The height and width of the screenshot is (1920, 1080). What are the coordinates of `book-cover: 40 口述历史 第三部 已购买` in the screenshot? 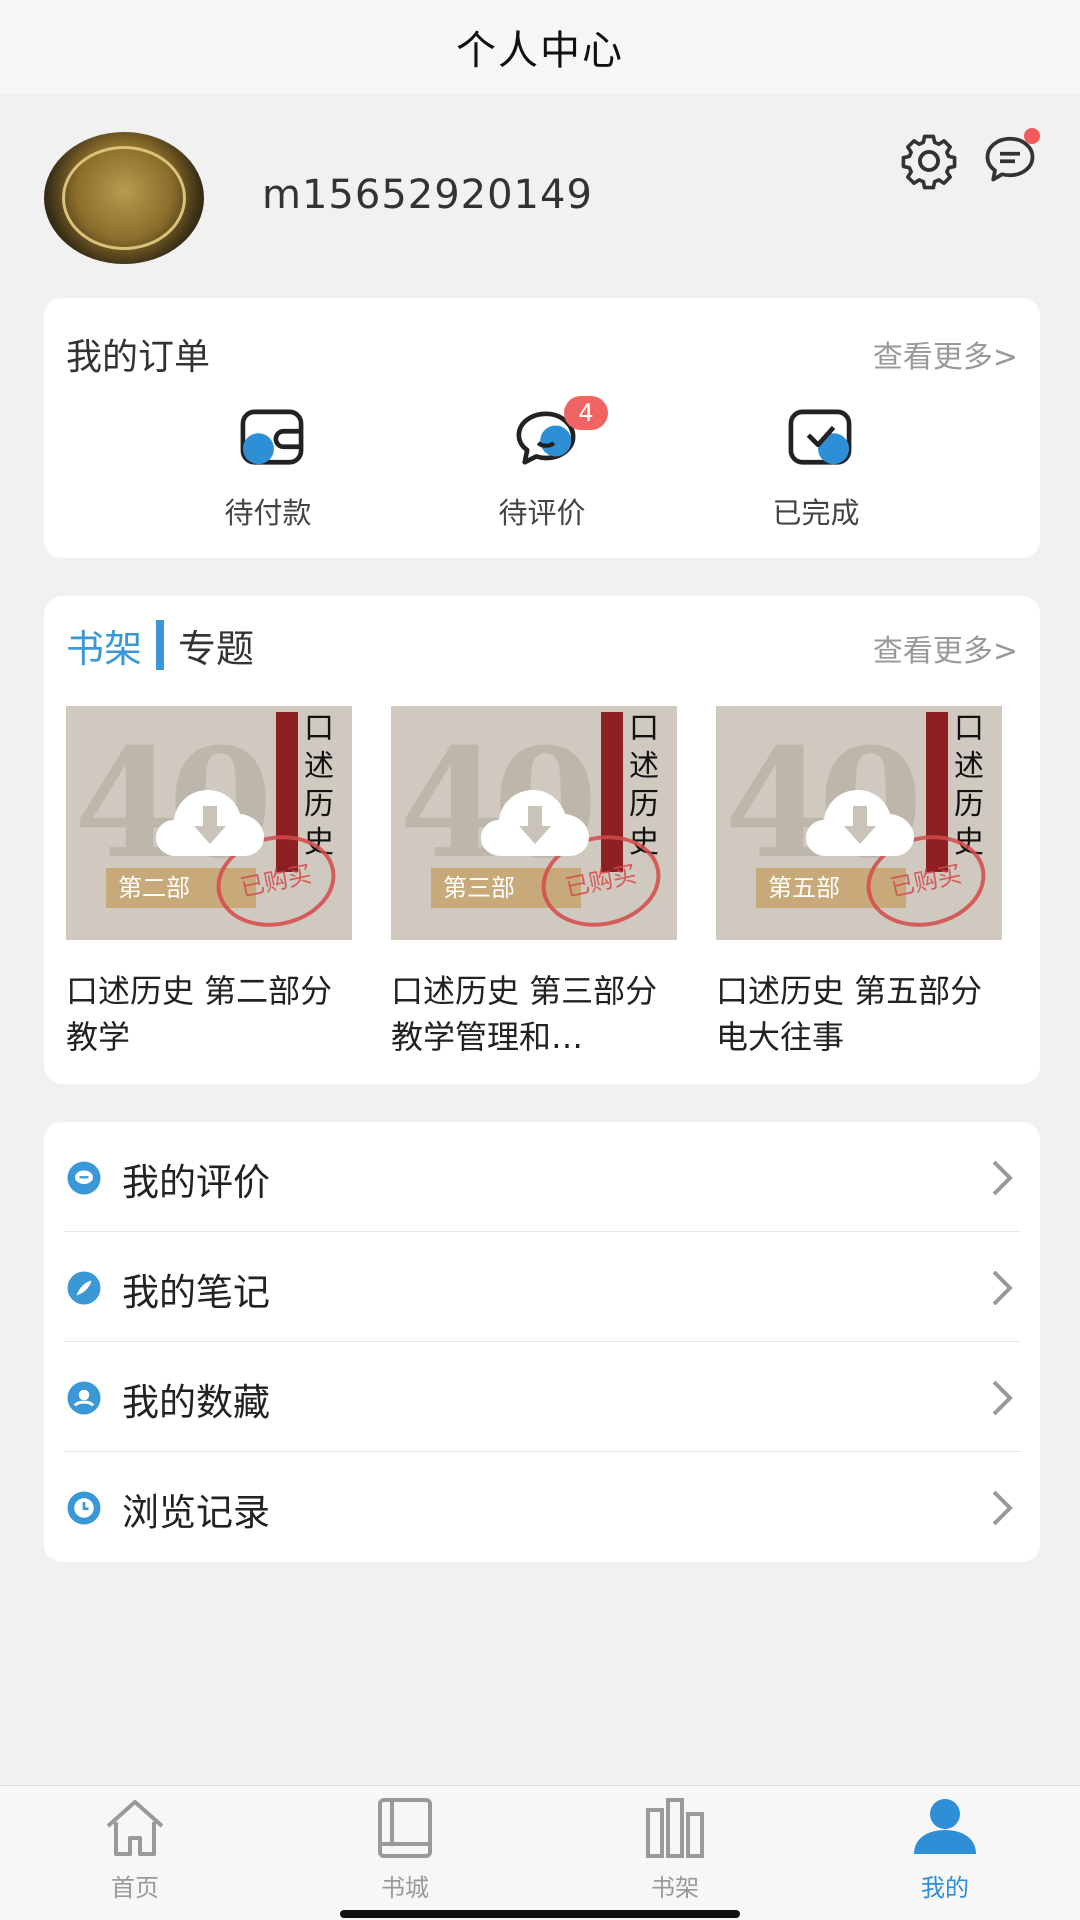 It's located at (534, 823).